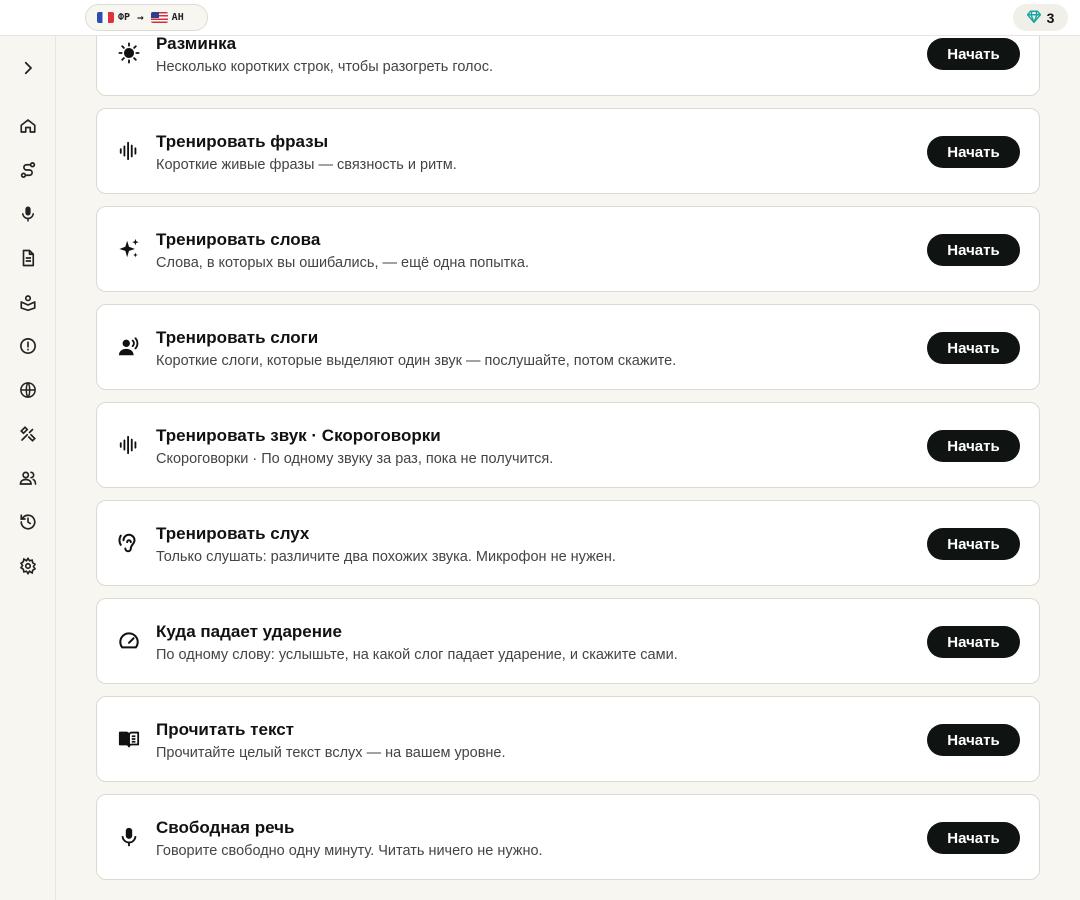 This screenshot has width=1080, height=900. Describe the element at coordinates (973, 838) in the screenshot. I see `start-free-speech-button: Начать` at that location.